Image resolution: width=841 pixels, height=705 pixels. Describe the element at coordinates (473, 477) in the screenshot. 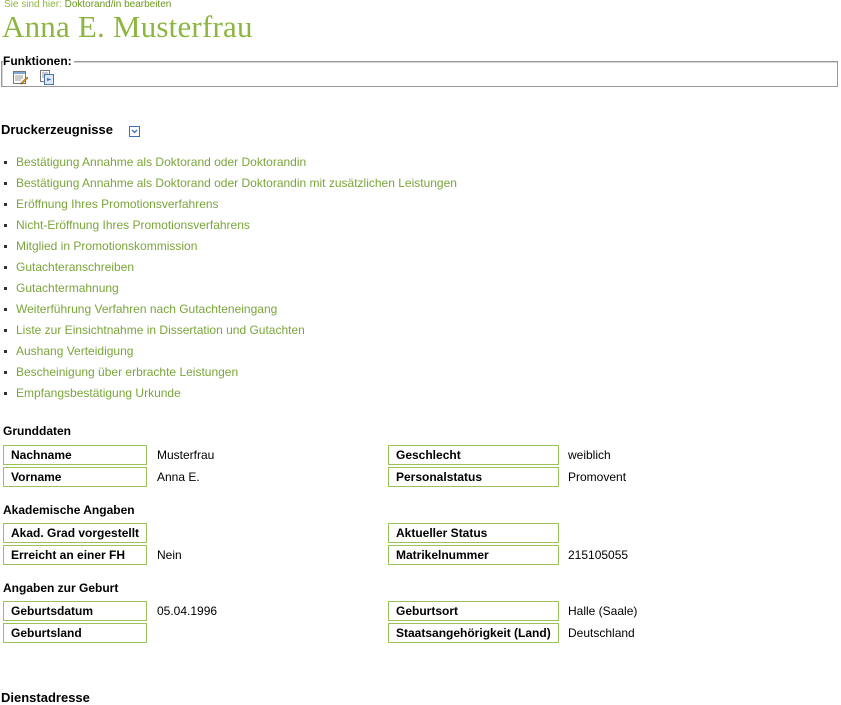

I see `personalstatus-label: Personalstatus` at that location.